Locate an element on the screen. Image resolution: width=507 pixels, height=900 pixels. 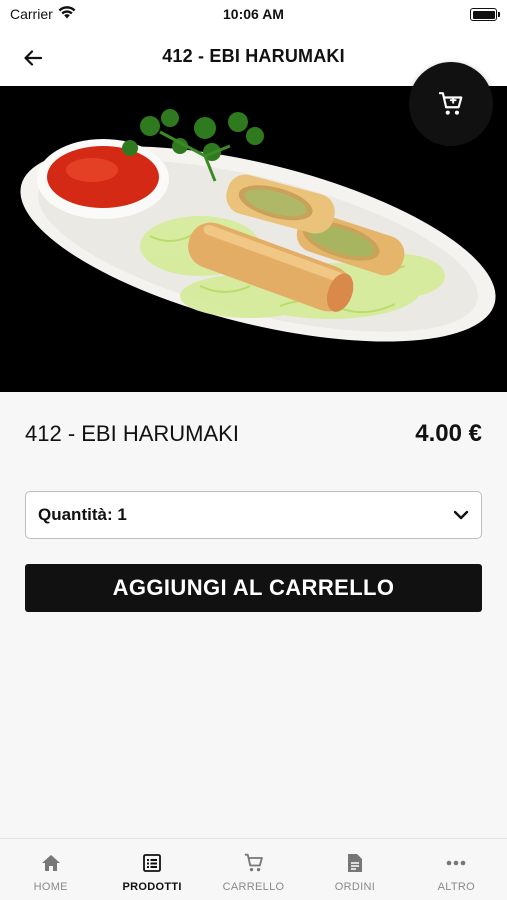
nav-item-altro: ALTRO is located at coordinates (456, 869).